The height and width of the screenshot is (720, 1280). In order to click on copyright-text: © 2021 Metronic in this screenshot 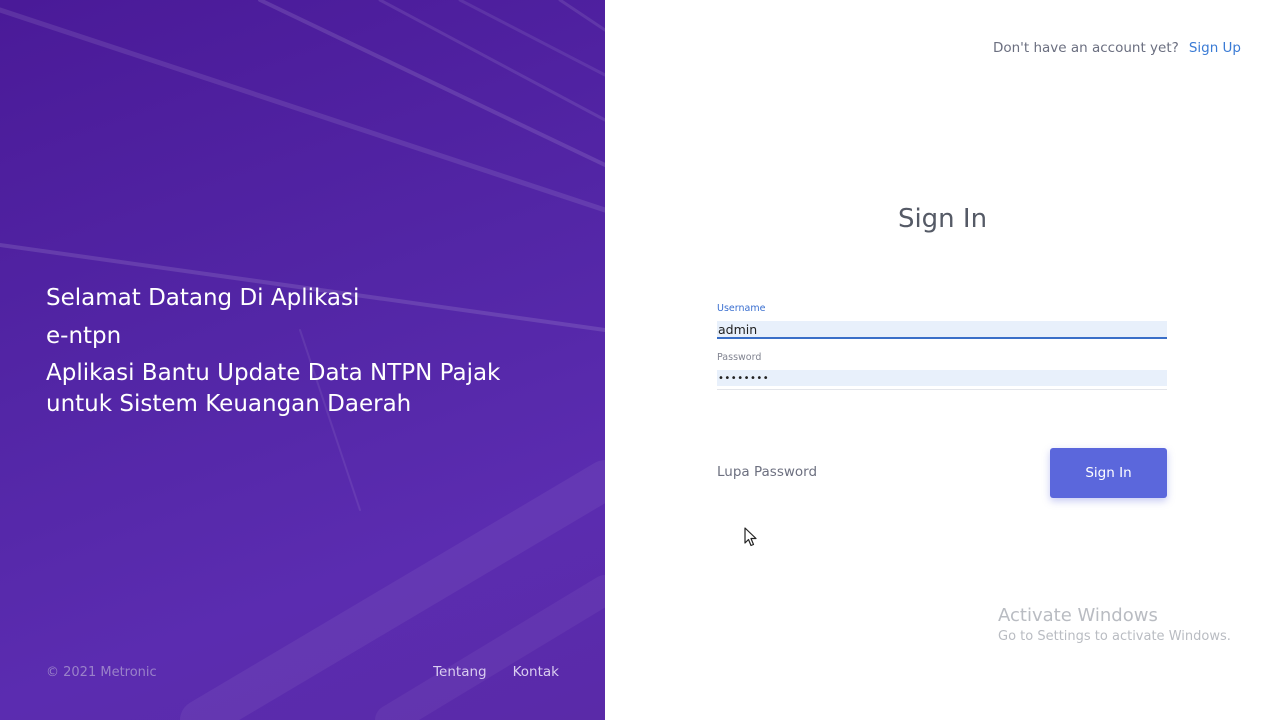, I will do `click(101, 672)`.